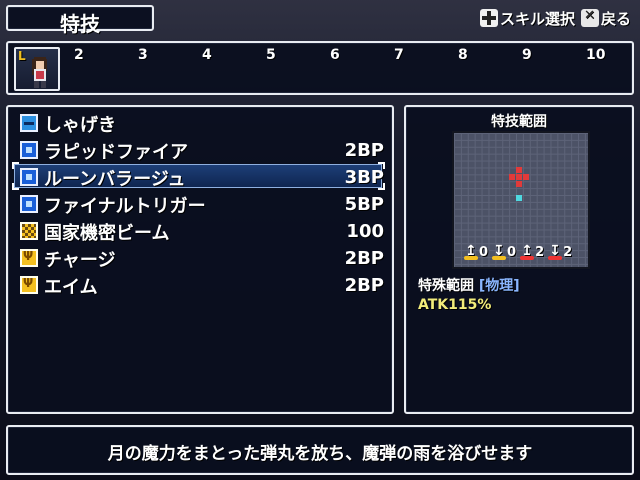 The image size is (640, 480). I want to click on range-cell-origin, so click(519, 198).